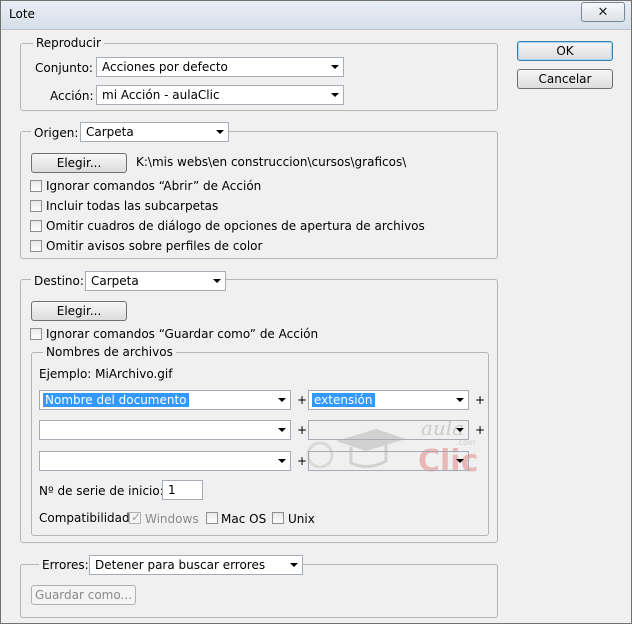  I want to click on filename-part6-select, so click(388, 461).